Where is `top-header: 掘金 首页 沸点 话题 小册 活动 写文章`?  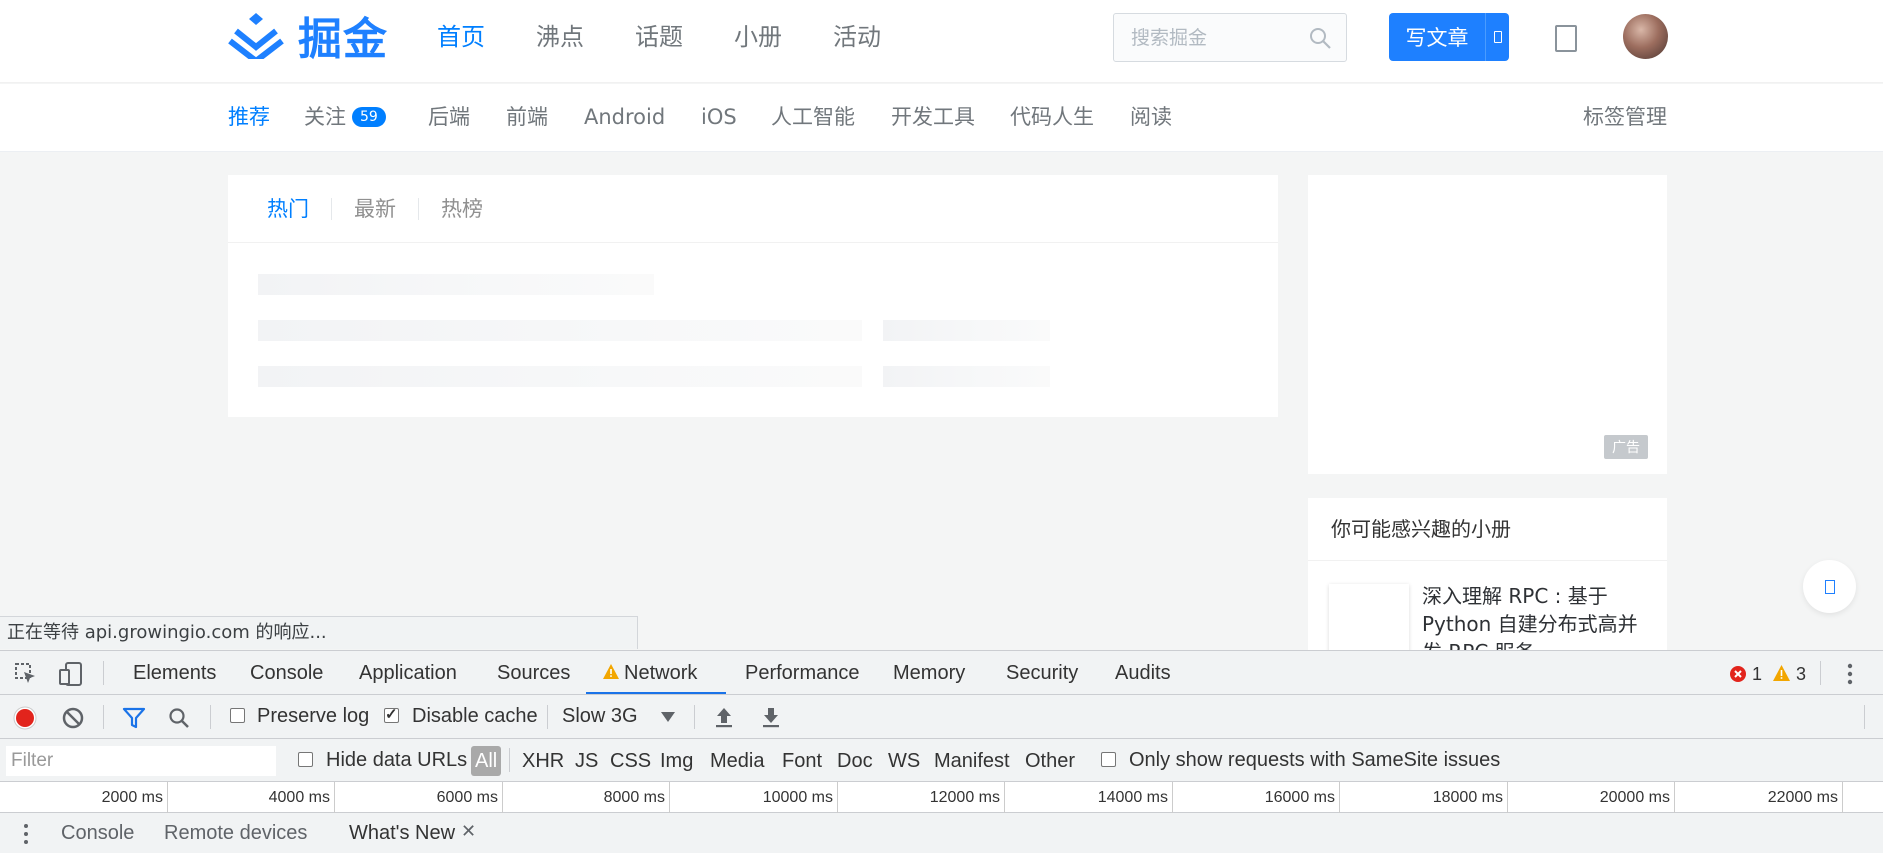
top-header: 掘金 首页 沸点 话题 小册 活动 写文章 is located at coordinates (941, 41).